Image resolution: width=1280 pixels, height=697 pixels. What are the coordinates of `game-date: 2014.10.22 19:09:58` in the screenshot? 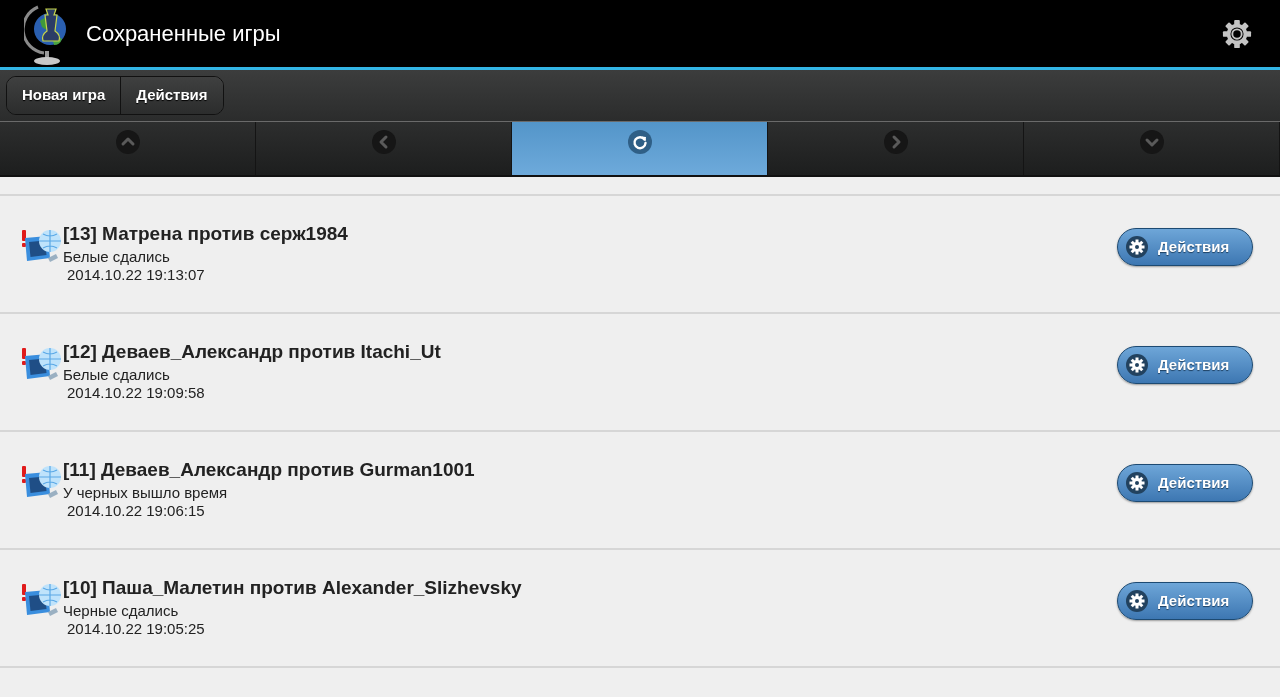 It's located at (136, 393).